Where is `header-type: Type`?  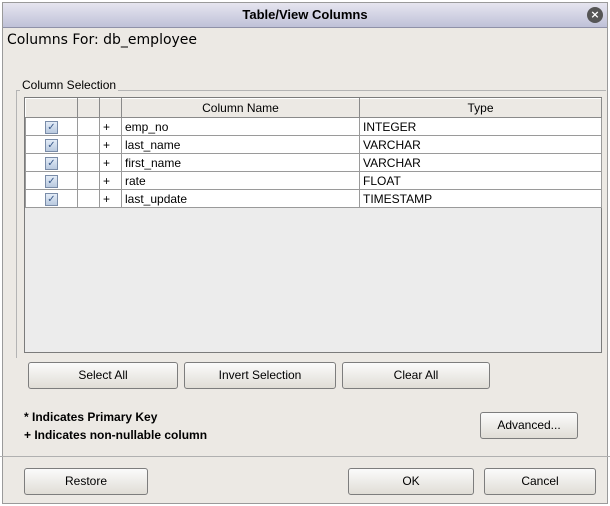 header-type: Type is located at coordinates (480, 108).